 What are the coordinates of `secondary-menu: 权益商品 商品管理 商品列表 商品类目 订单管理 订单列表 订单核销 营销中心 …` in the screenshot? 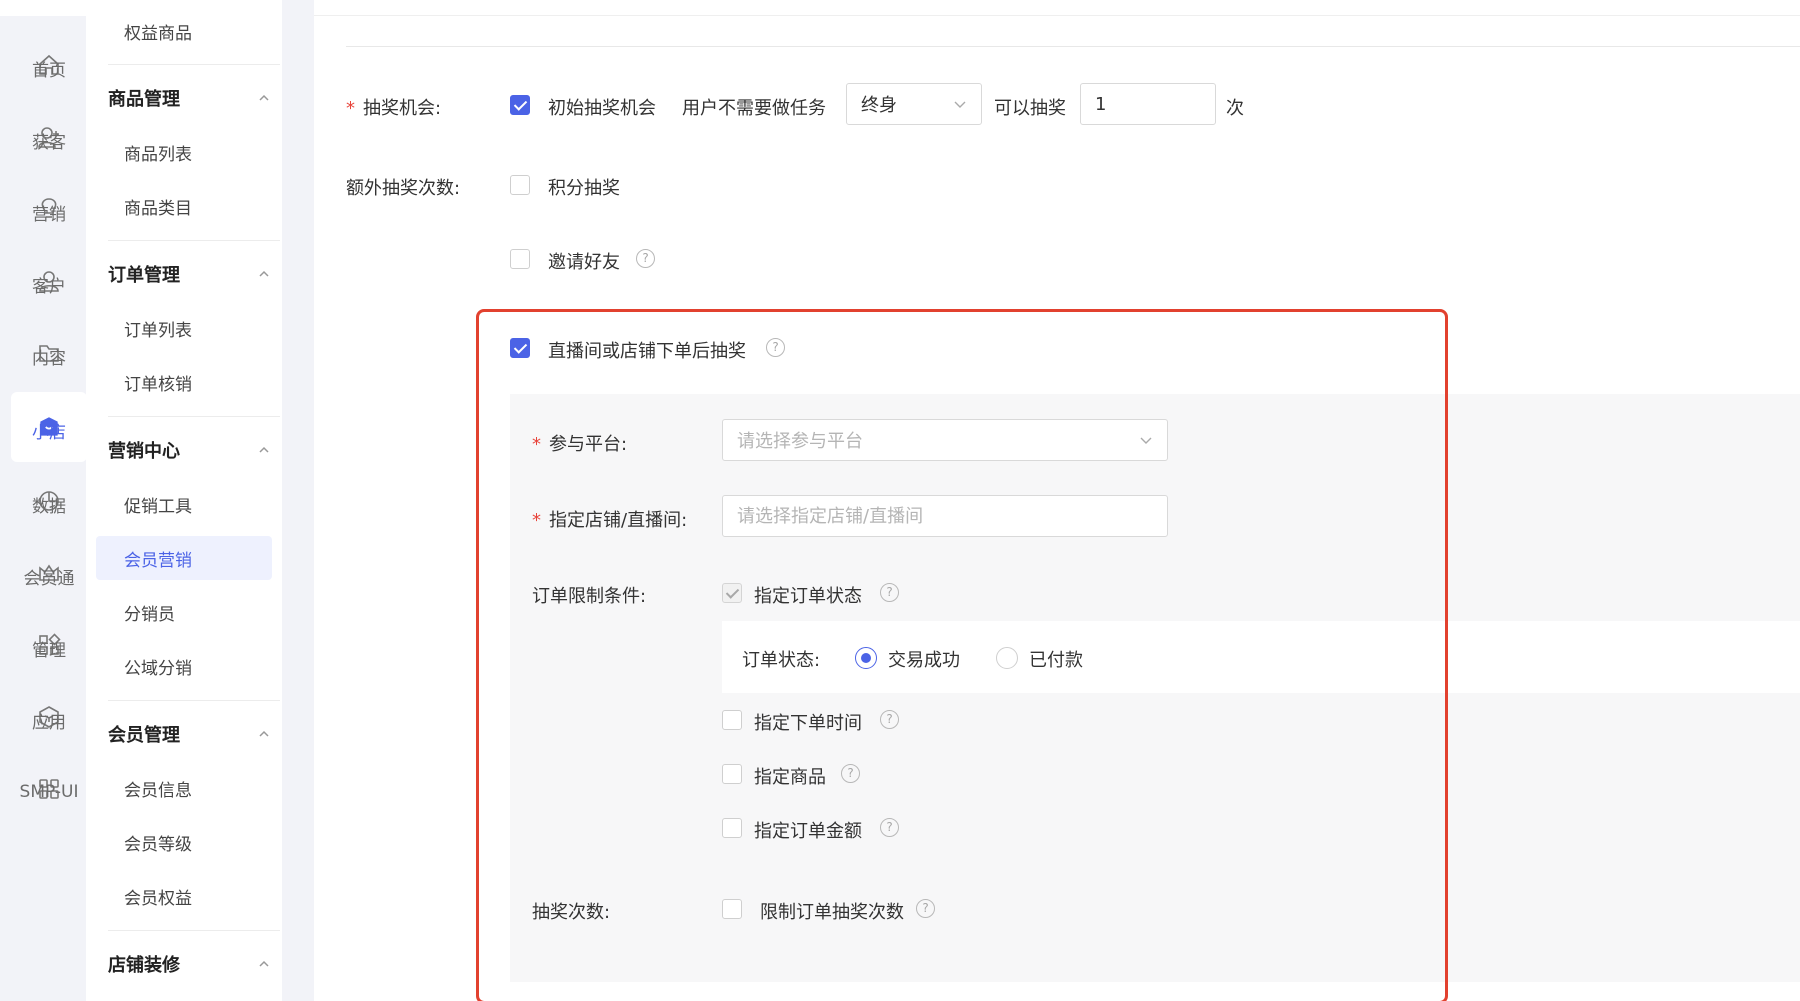 It's located at (184, 500).